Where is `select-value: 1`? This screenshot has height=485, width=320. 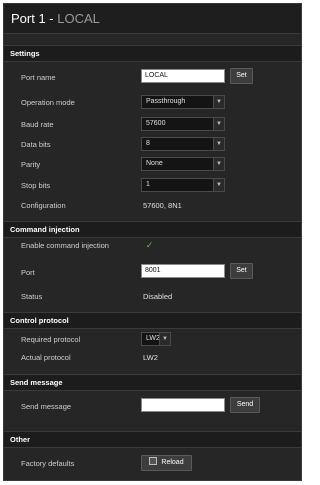
select-value: 1 is located at coordinates (148, 184).